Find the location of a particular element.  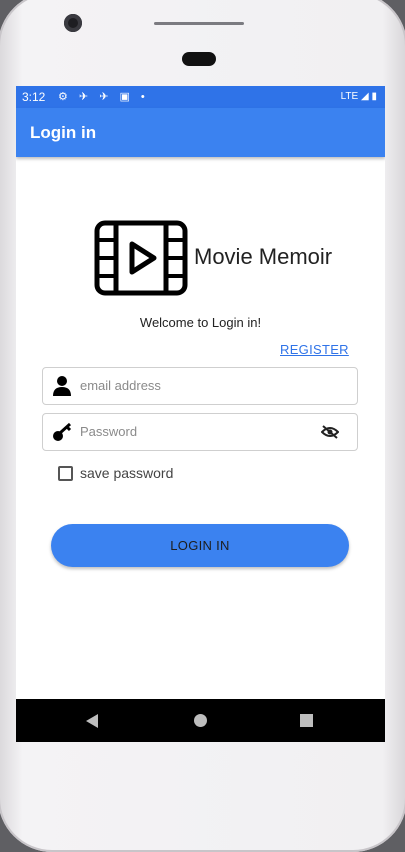

page-title: Login in is located at coordinates (63, 132).